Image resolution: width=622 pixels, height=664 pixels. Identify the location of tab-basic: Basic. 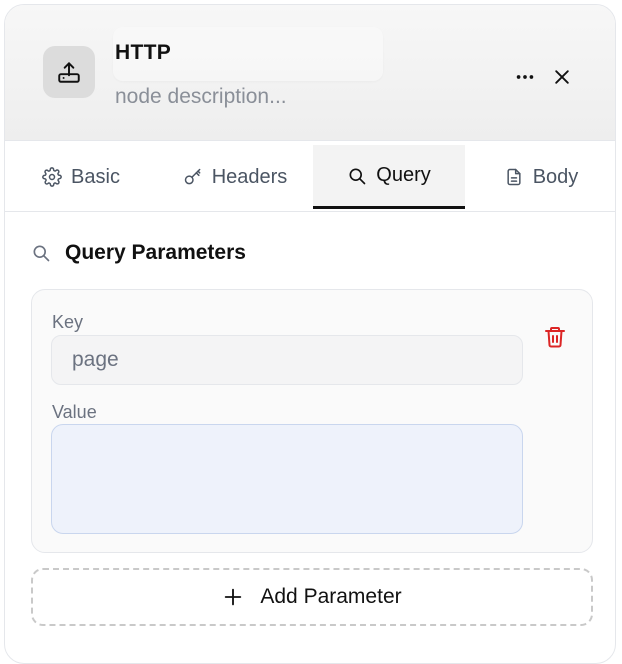
(81, 177).